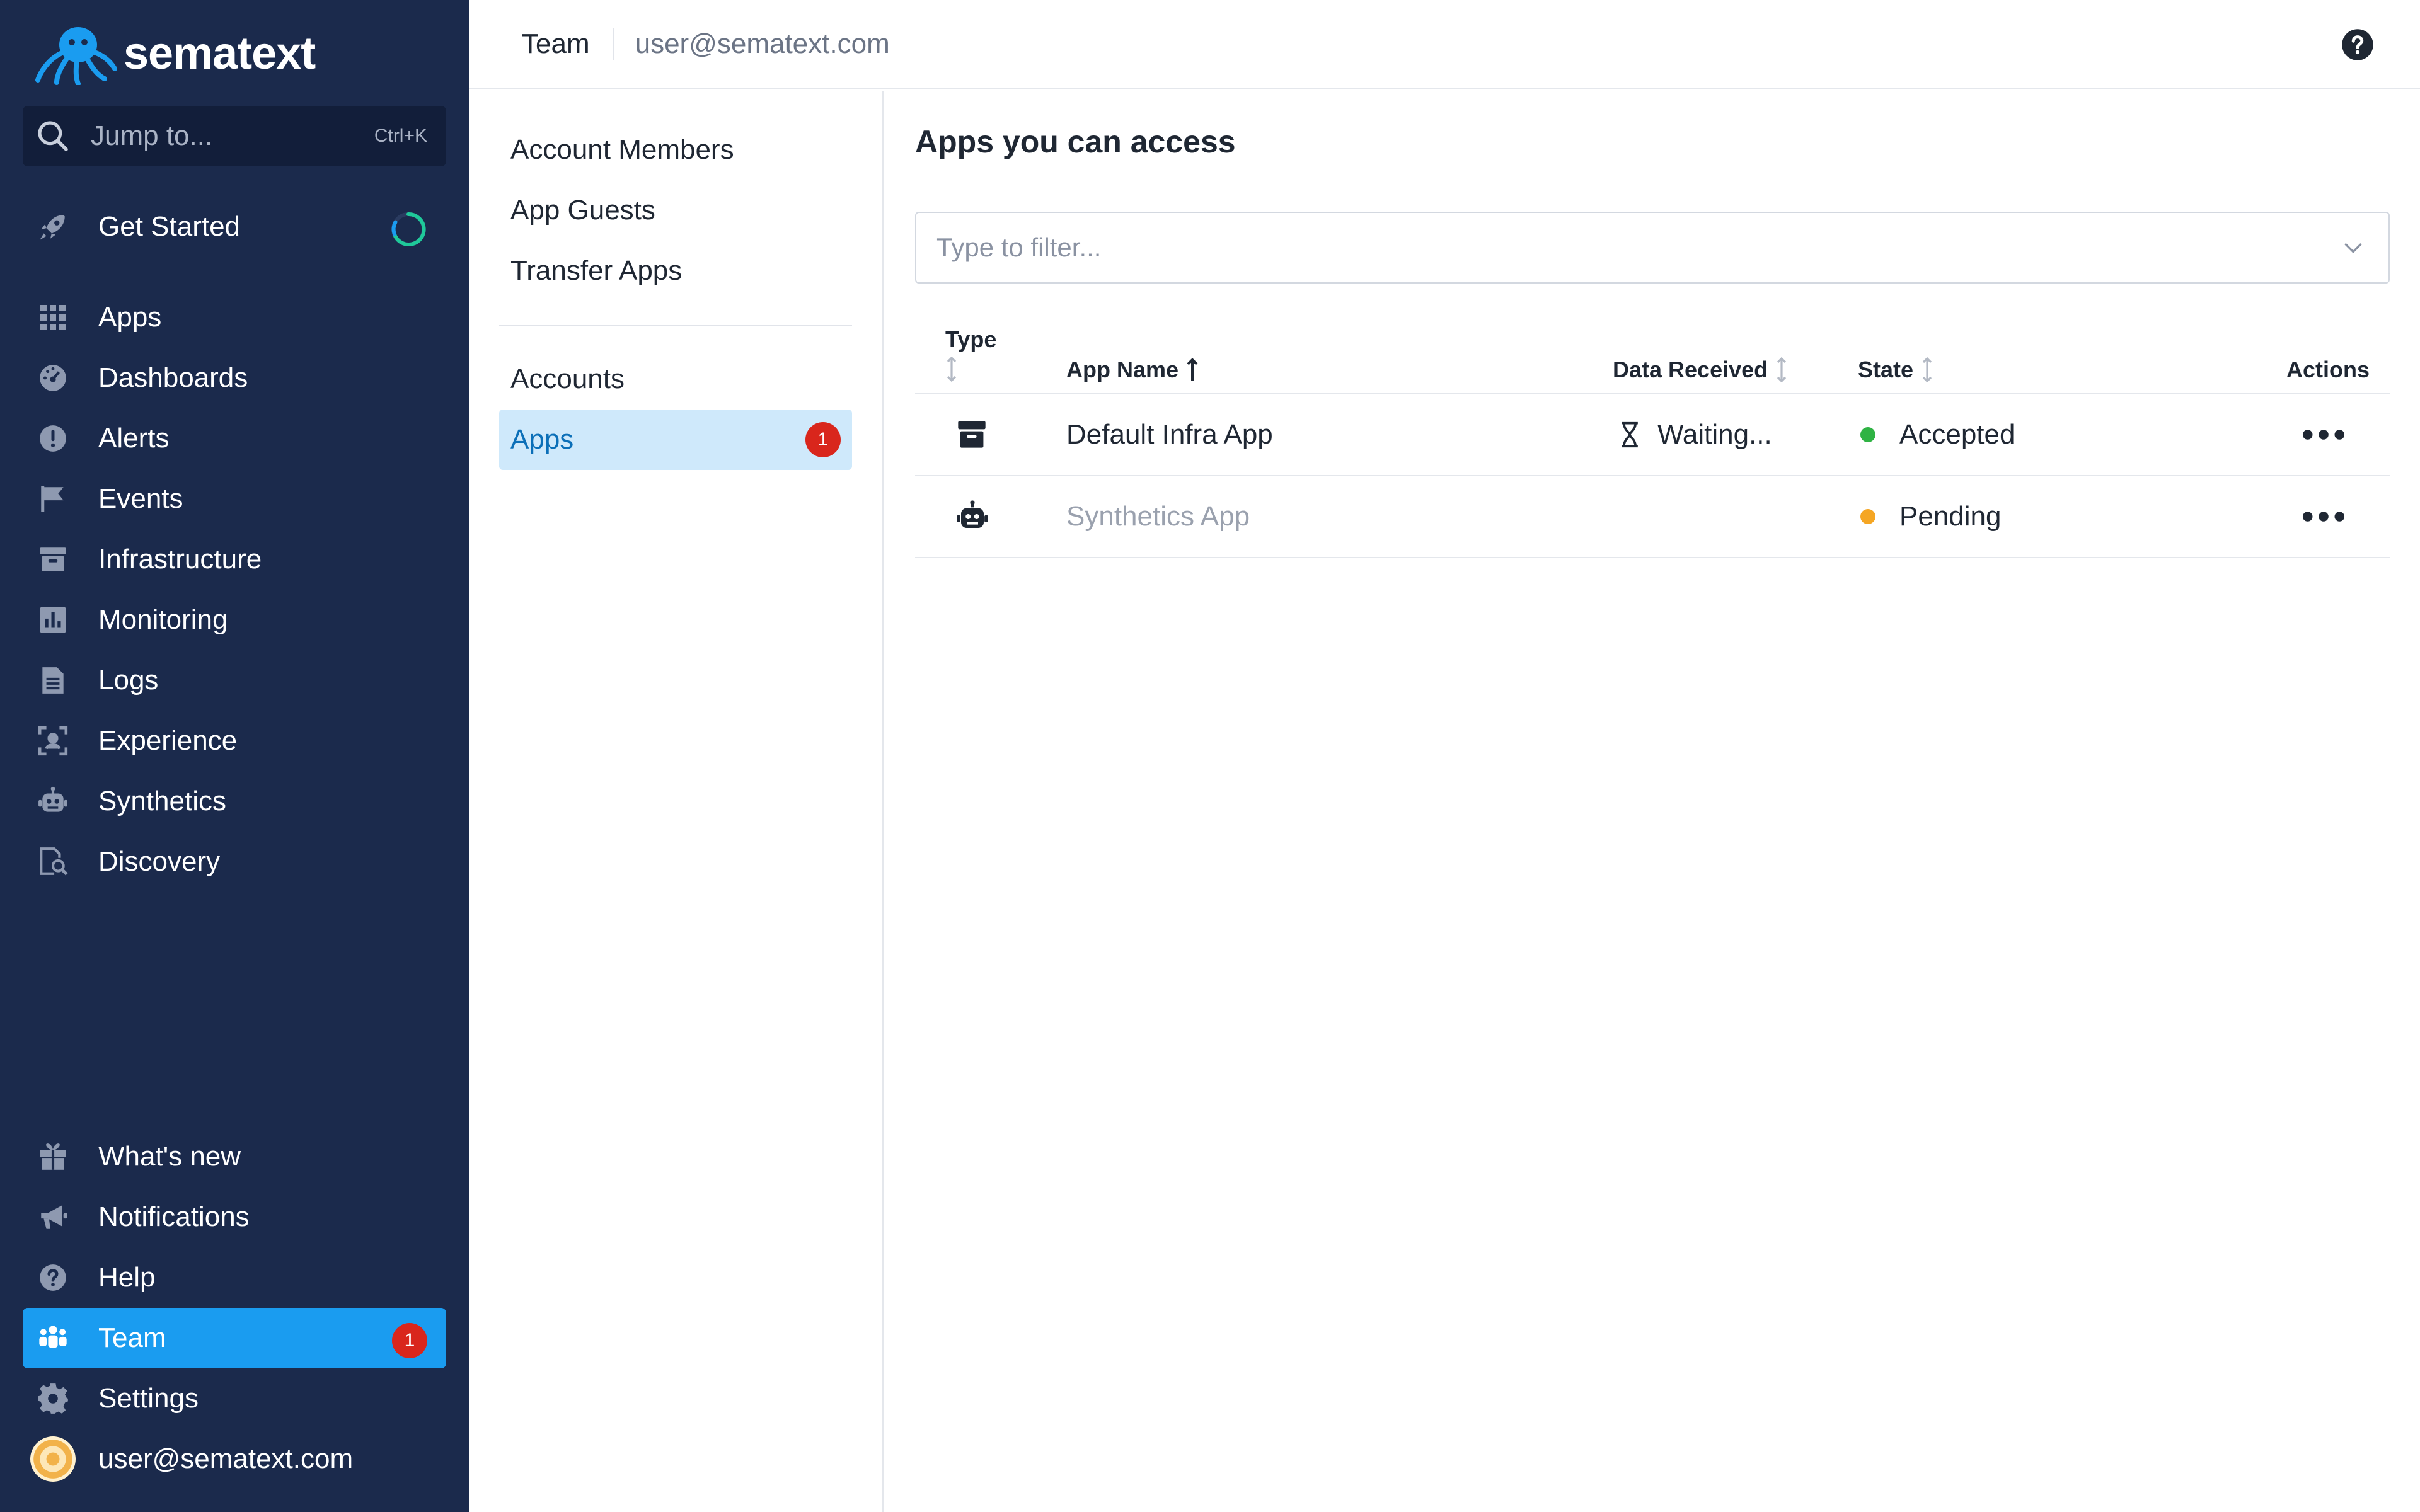  What do you see at coordinates (1076, 141) in the screenshot?
I see `section-title: Apps you can access` at bounding box center [1076, 141].